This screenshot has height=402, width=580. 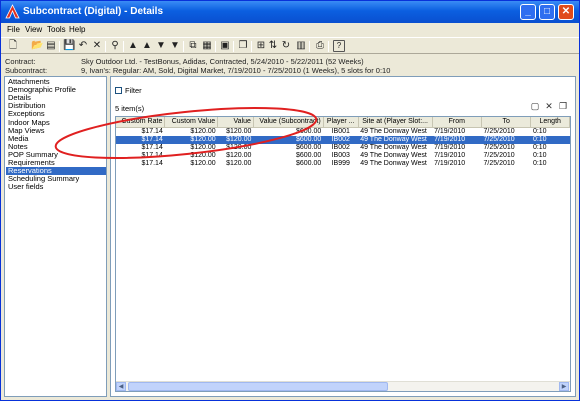 What do you see at coordinates (506, 122) in the screenshot?
I see `column-header: To` at bounding box center [506, 122].